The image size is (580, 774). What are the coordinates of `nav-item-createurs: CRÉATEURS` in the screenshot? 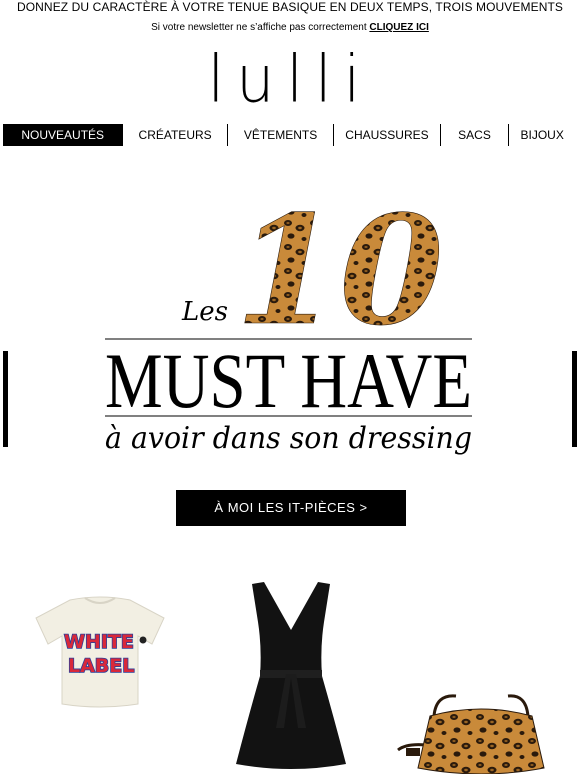 It's located at (174, 135).